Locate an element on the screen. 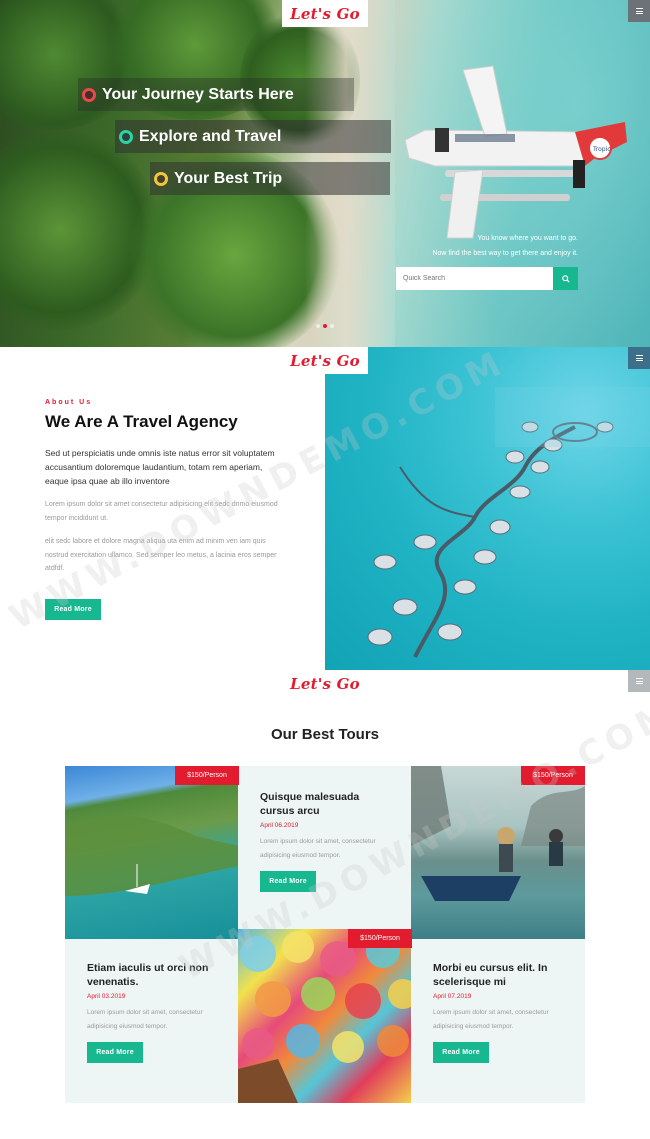 This screenshot has height=1139, width=650. quick-search-form is located at coordinates (487, 278).